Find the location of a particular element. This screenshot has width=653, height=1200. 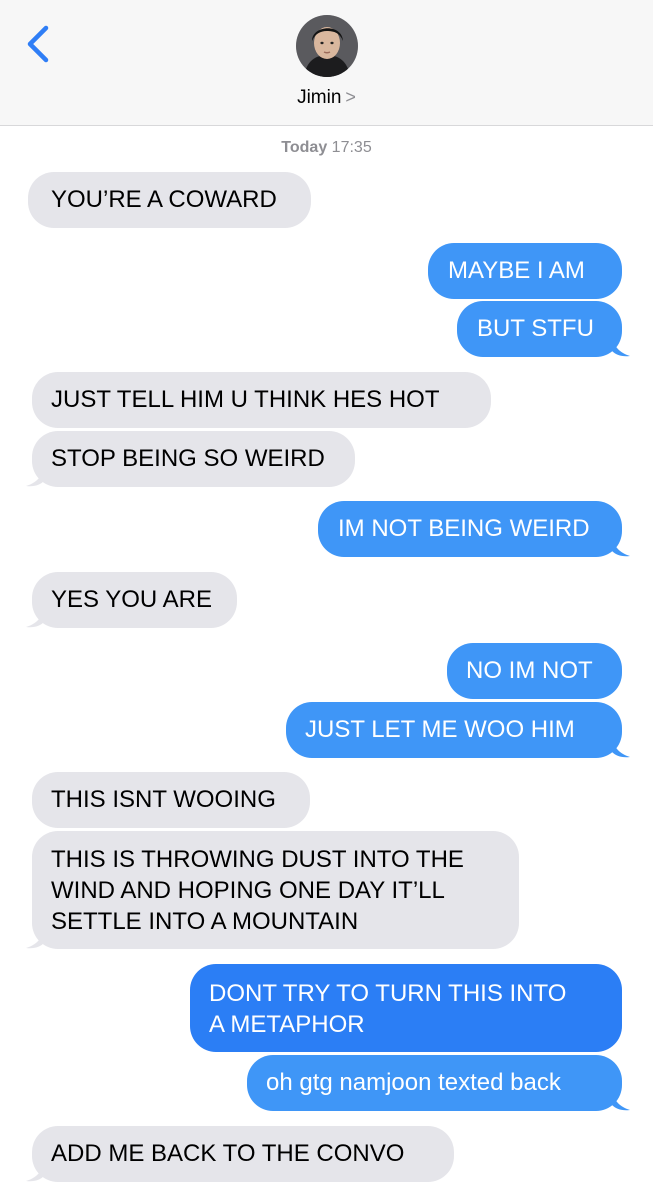

conversation-header: Jimin > is located at coordinates (326, 63).